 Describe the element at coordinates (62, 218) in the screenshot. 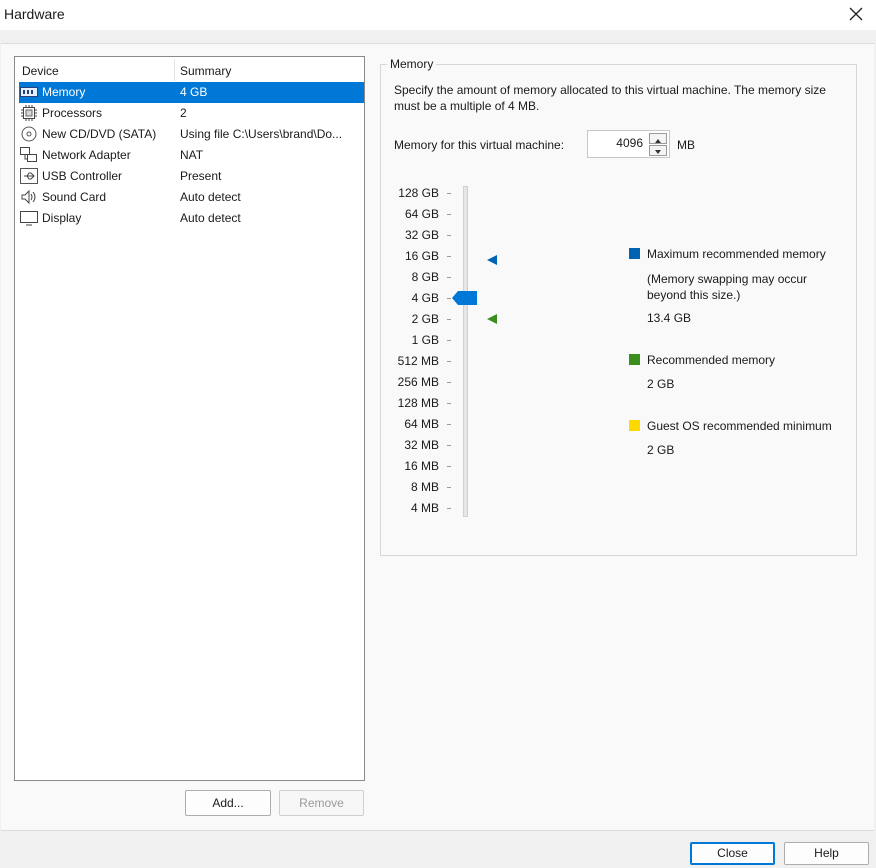

I see `device-name: Display` at that location.